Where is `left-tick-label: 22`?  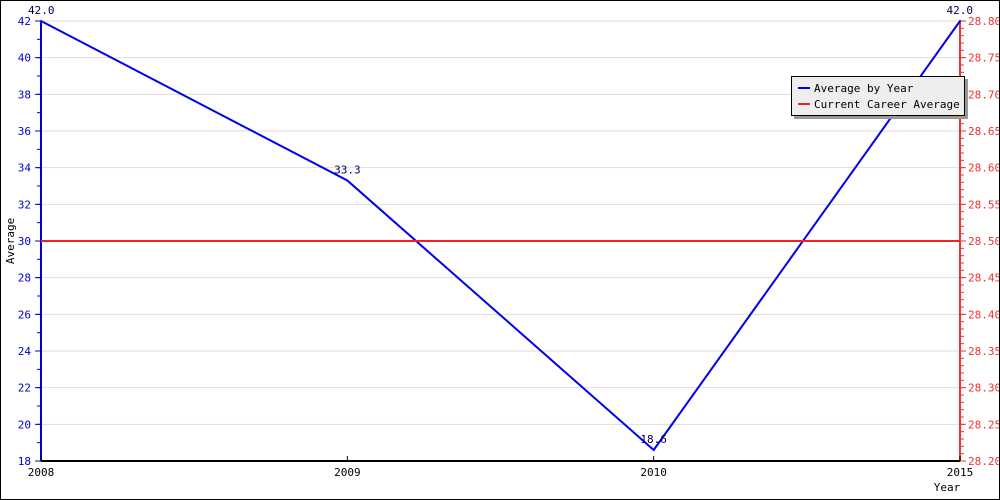 left-tick-label: 22 is located at coordinates (24, 388).